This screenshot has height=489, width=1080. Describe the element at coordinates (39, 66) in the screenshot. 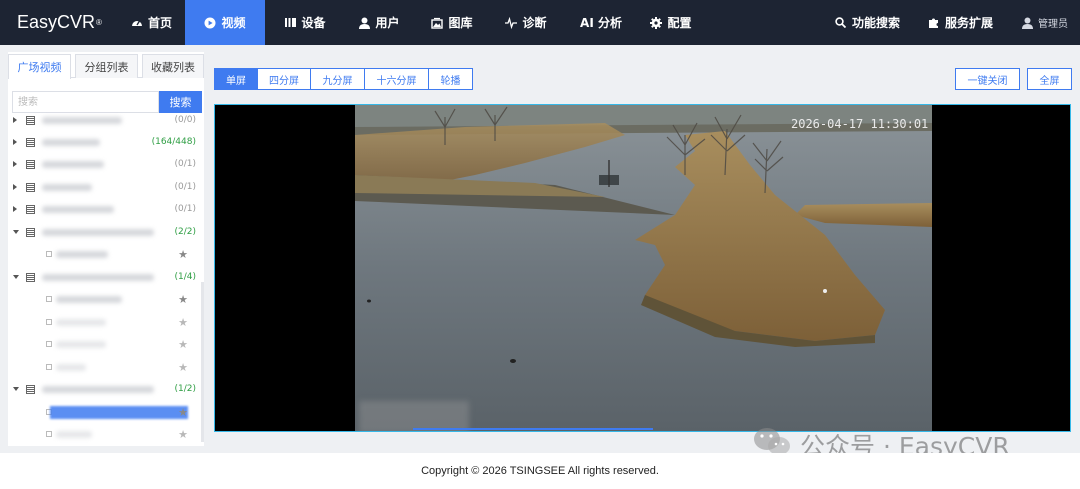

I see `tab-square-video: 广场视频` at that location.